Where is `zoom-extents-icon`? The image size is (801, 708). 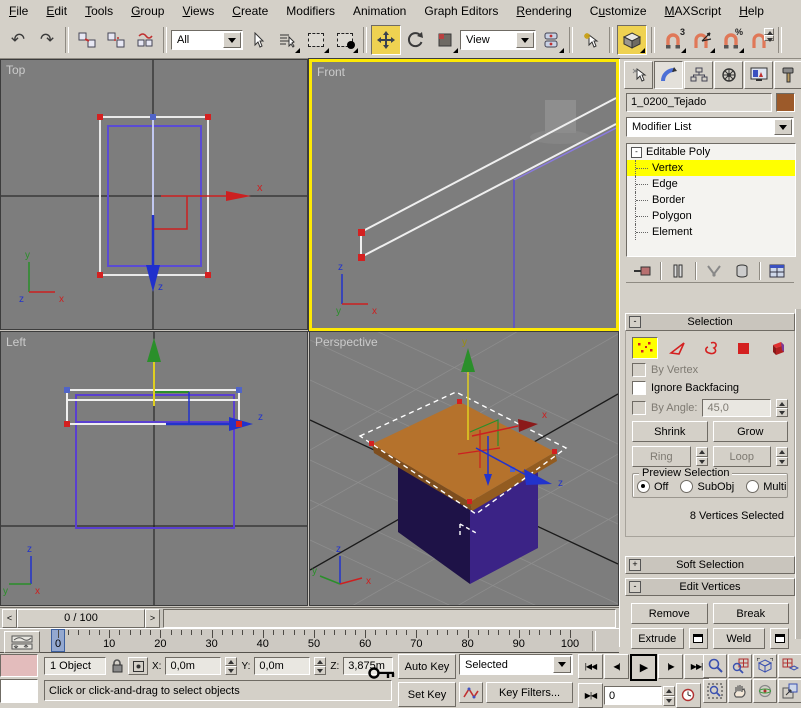 zoom-extents-icon is located at coordinates (765, 666).